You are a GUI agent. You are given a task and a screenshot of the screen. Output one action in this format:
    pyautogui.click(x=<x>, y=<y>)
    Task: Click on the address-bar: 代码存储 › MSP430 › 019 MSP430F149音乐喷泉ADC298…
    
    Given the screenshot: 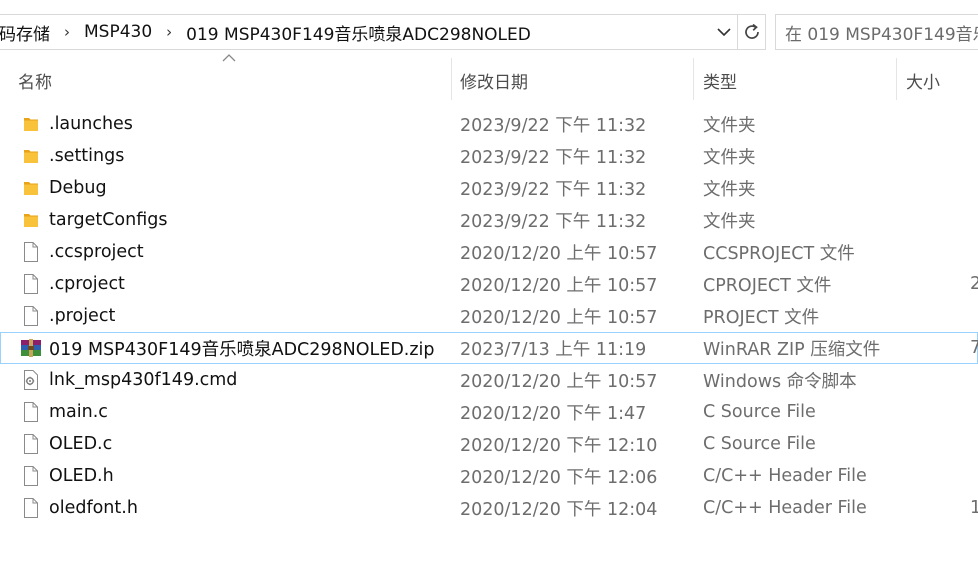 What is the action you would take?
    pyautogui.click(x=383, y=32)
    